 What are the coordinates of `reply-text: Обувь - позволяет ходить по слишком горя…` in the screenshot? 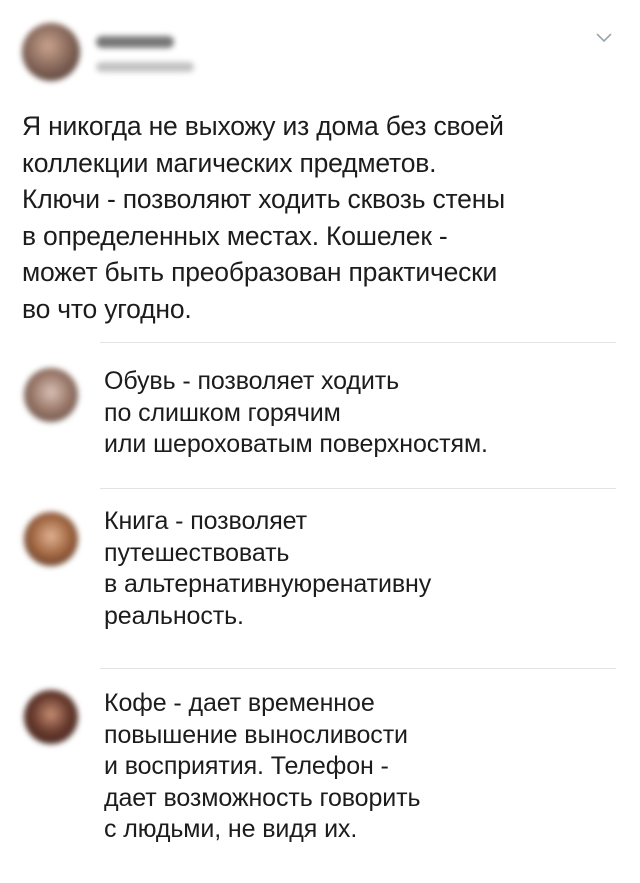 It's located at (296, 412).